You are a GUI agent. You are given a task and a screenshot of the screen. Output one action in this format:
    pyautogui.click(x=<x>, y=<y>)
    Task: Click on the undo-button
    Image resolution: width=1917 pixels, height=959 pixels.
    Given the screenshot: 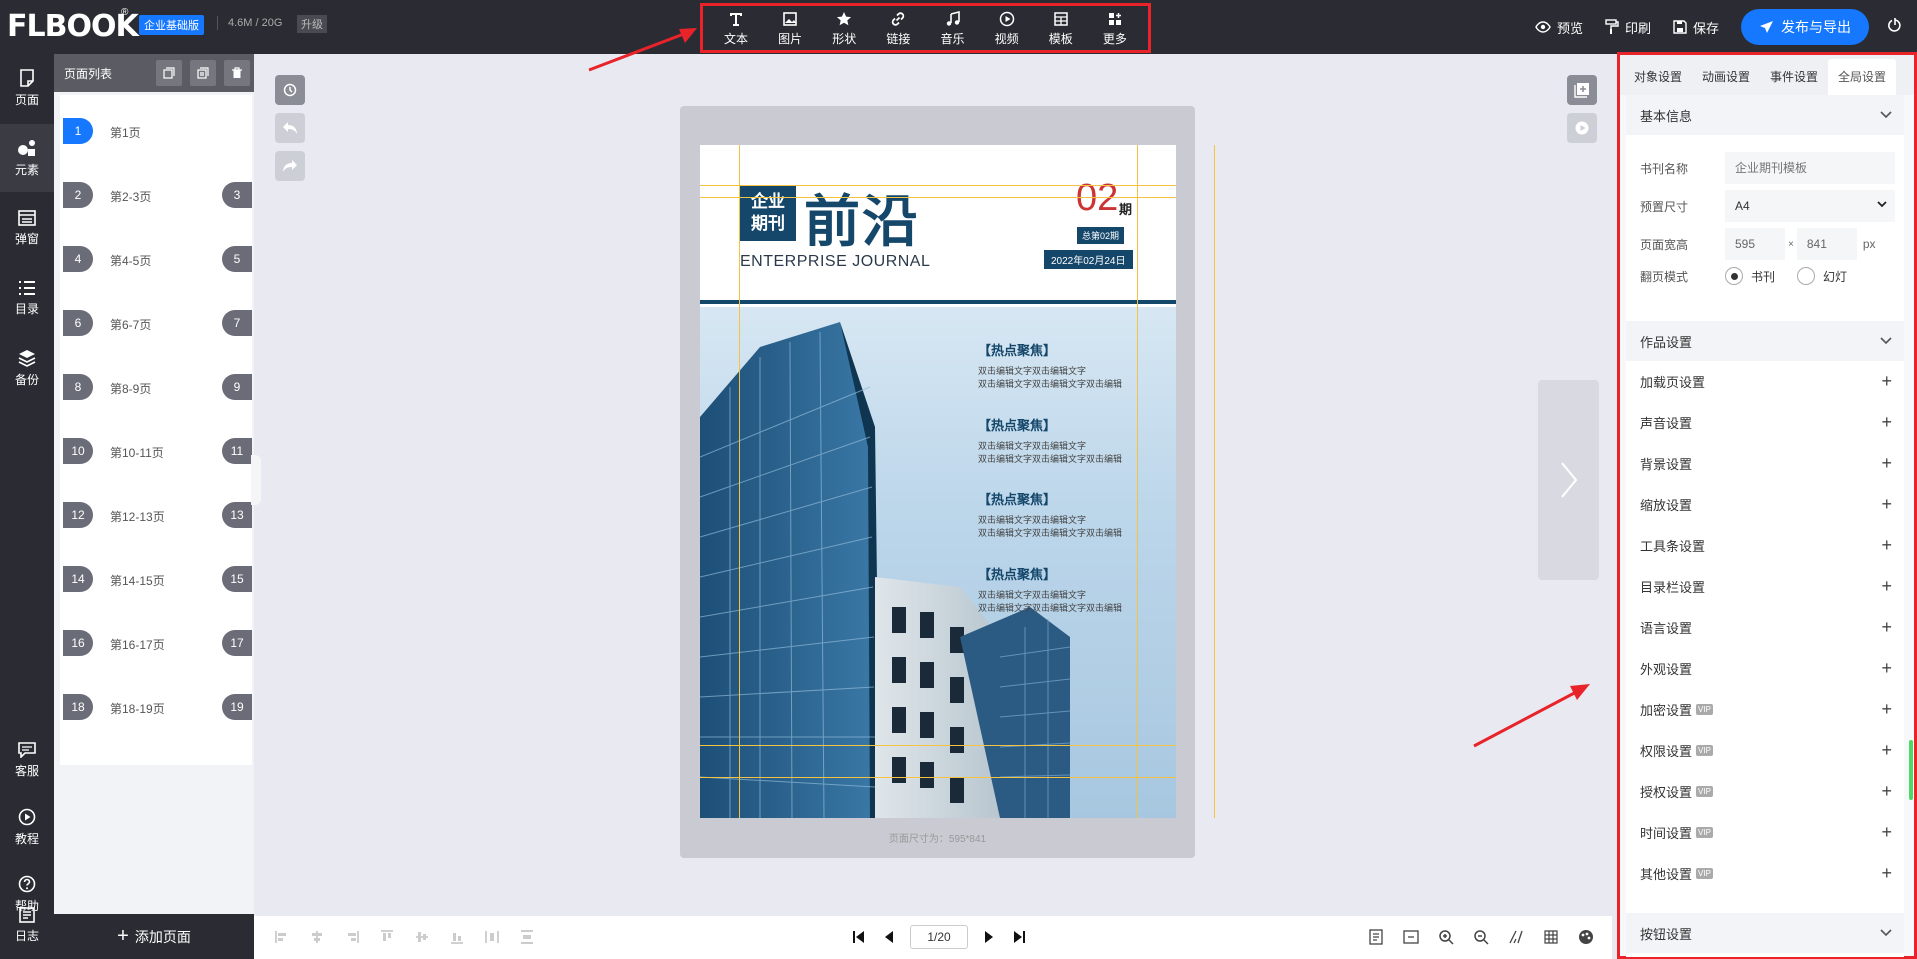 What is the action you would take?
    pyautogui.click(x=290, y=128)
    